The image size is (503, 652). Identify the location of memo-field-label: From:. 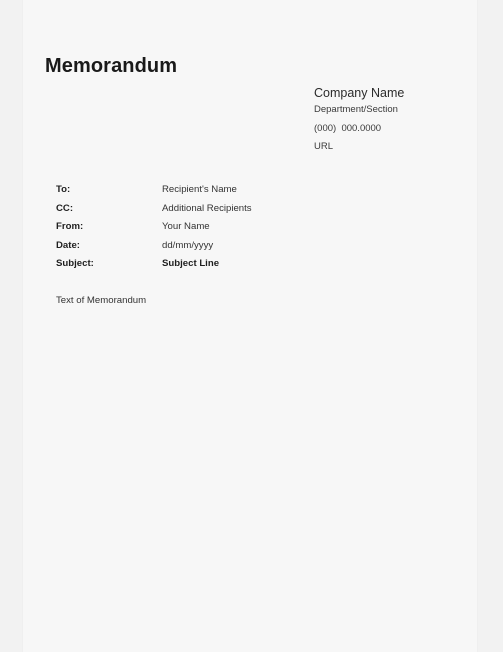
(70, 227).